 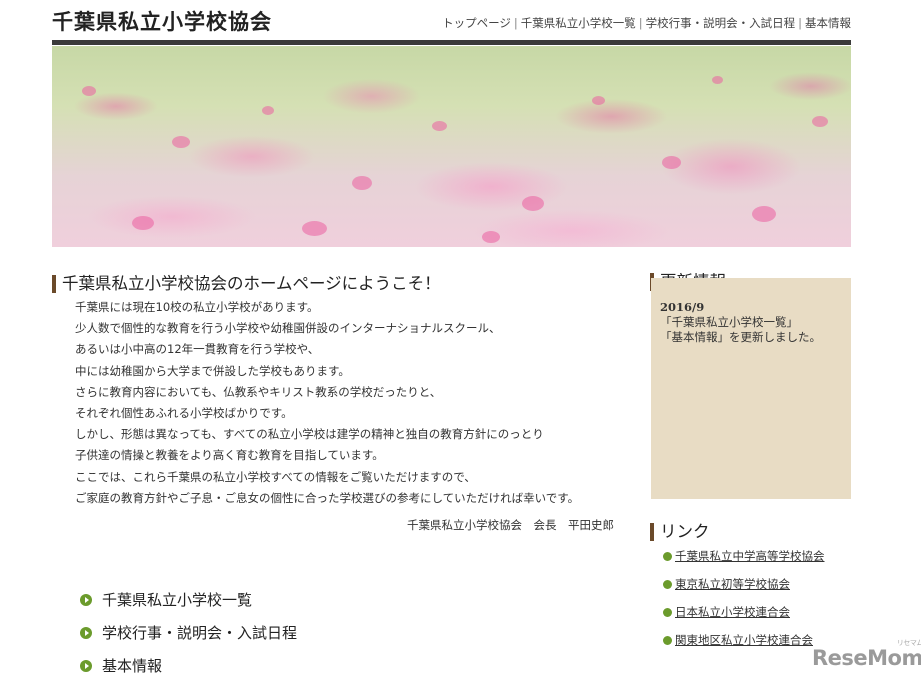 I want to click on main-link-label: 千葉県私立小学校一覧, so click(x=177, y=600).